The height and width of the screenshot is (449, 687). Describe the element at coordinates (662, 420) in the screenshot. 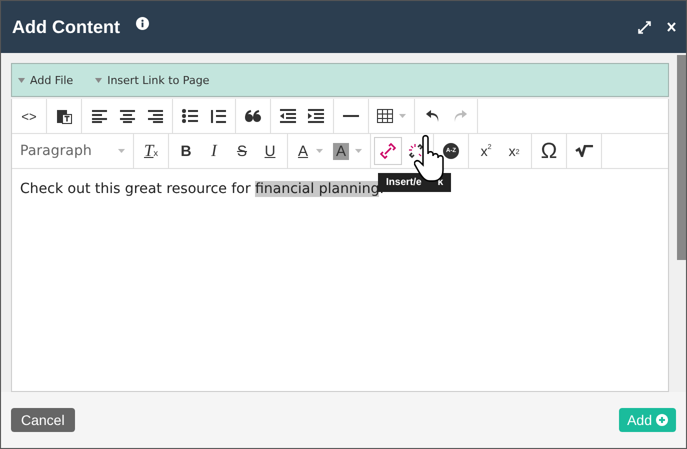

I see `plus-circle-icon` at that location.